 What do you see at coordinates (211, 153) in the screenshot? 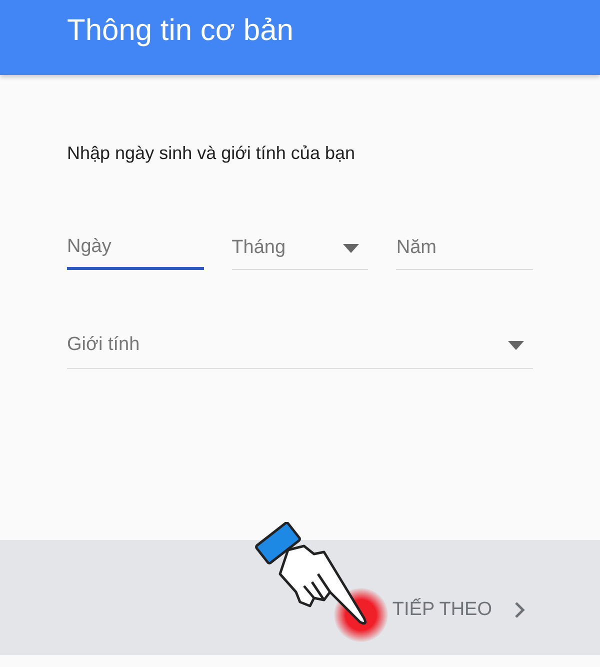
I see `instruction-text: Nhập ngày sinh và giới tính của bạn` at bounding box center [211, 153].